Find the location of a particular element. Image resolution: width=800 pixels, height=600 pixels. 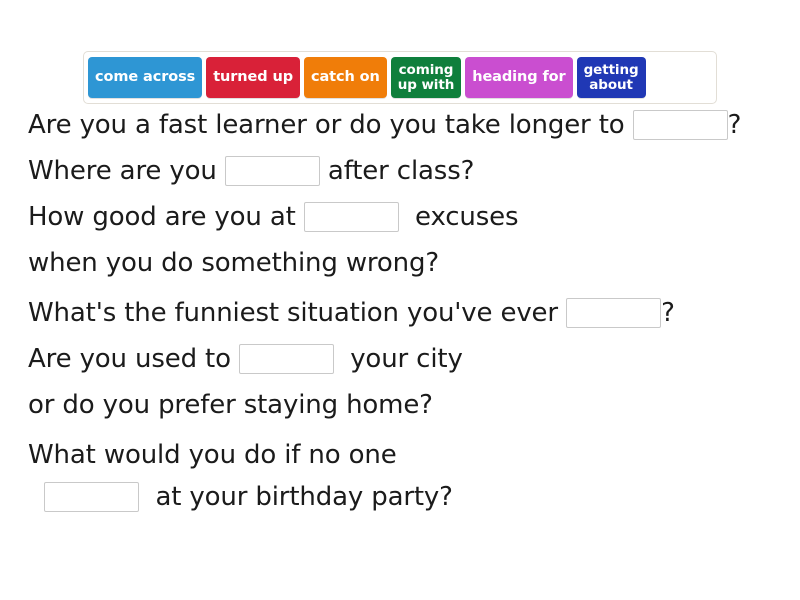

question-line-q3-0: How good are you at excuses is located at coordinates (408, 217).